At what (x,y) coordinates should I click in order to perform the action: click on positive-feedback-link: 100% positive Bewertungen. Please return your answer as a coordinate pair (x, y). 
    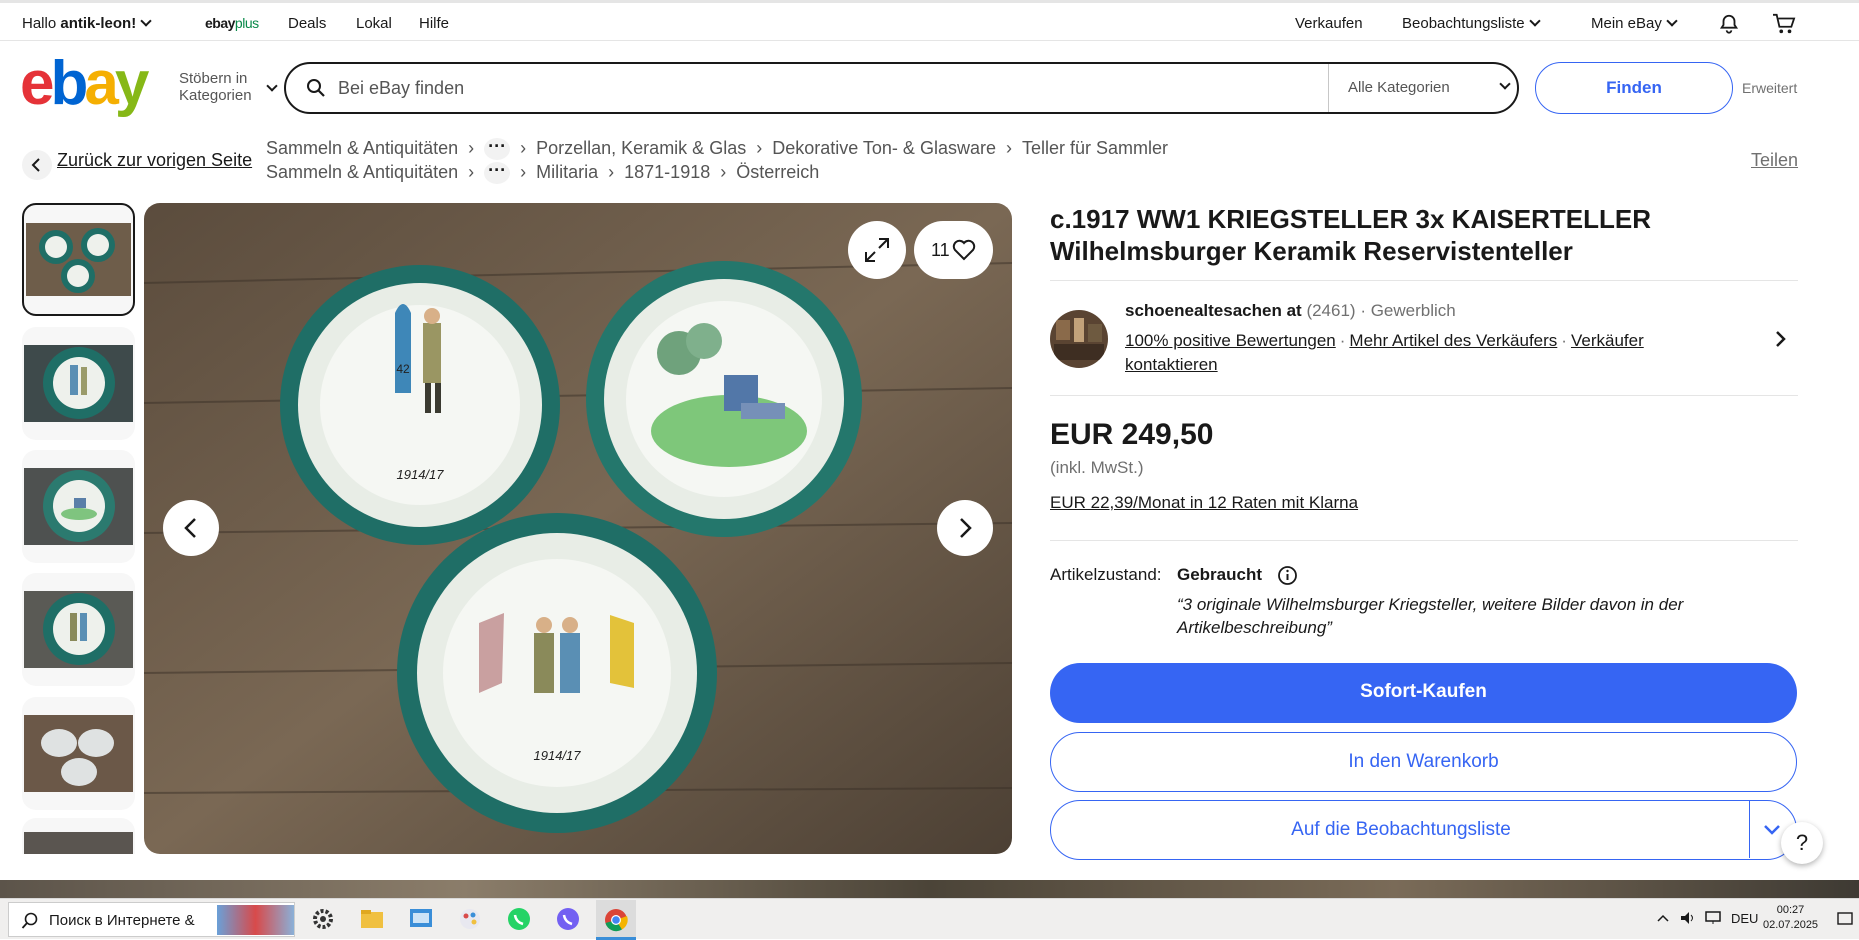
    Looking at the image, I should click on (1230, 340).